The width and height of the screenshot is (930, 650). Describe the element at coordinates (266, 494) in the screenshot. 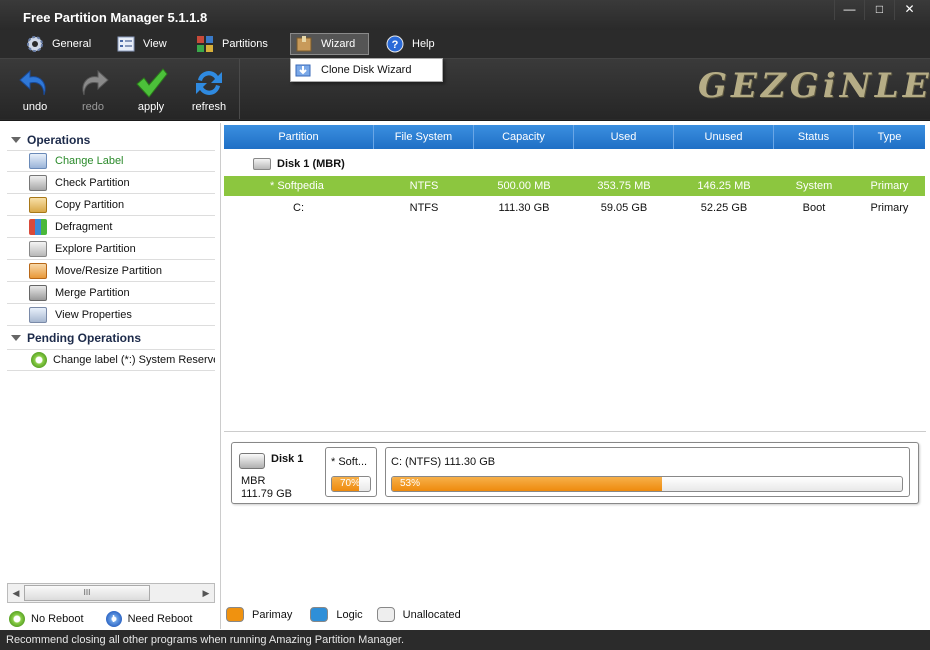

I see `disk-size: 111.79 GB` at that location.